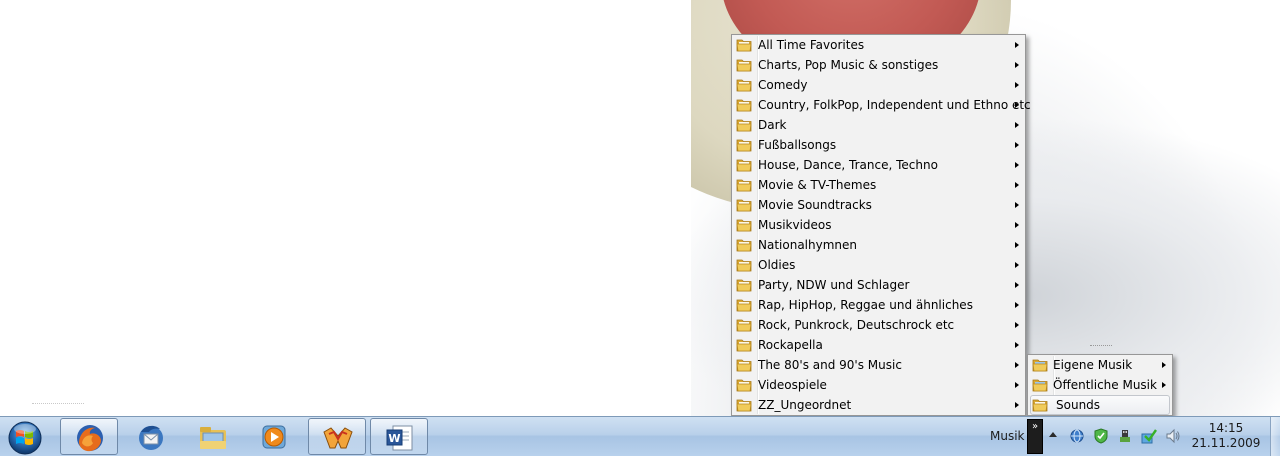 The height and width of the screenshot is (459, 1280). I want to click on word-icon: W, so click(399, 438).